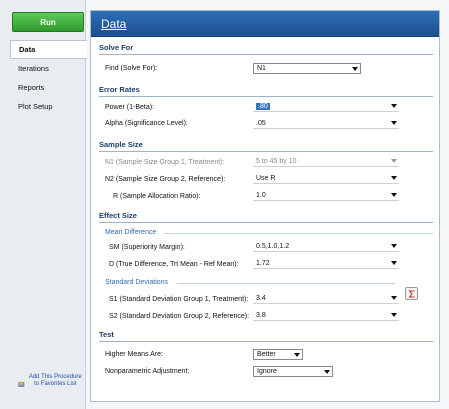 Image resolution: width=449 pixels, height=409 pixels. I want to click on tab-reports: Reports, so click(48, 87).